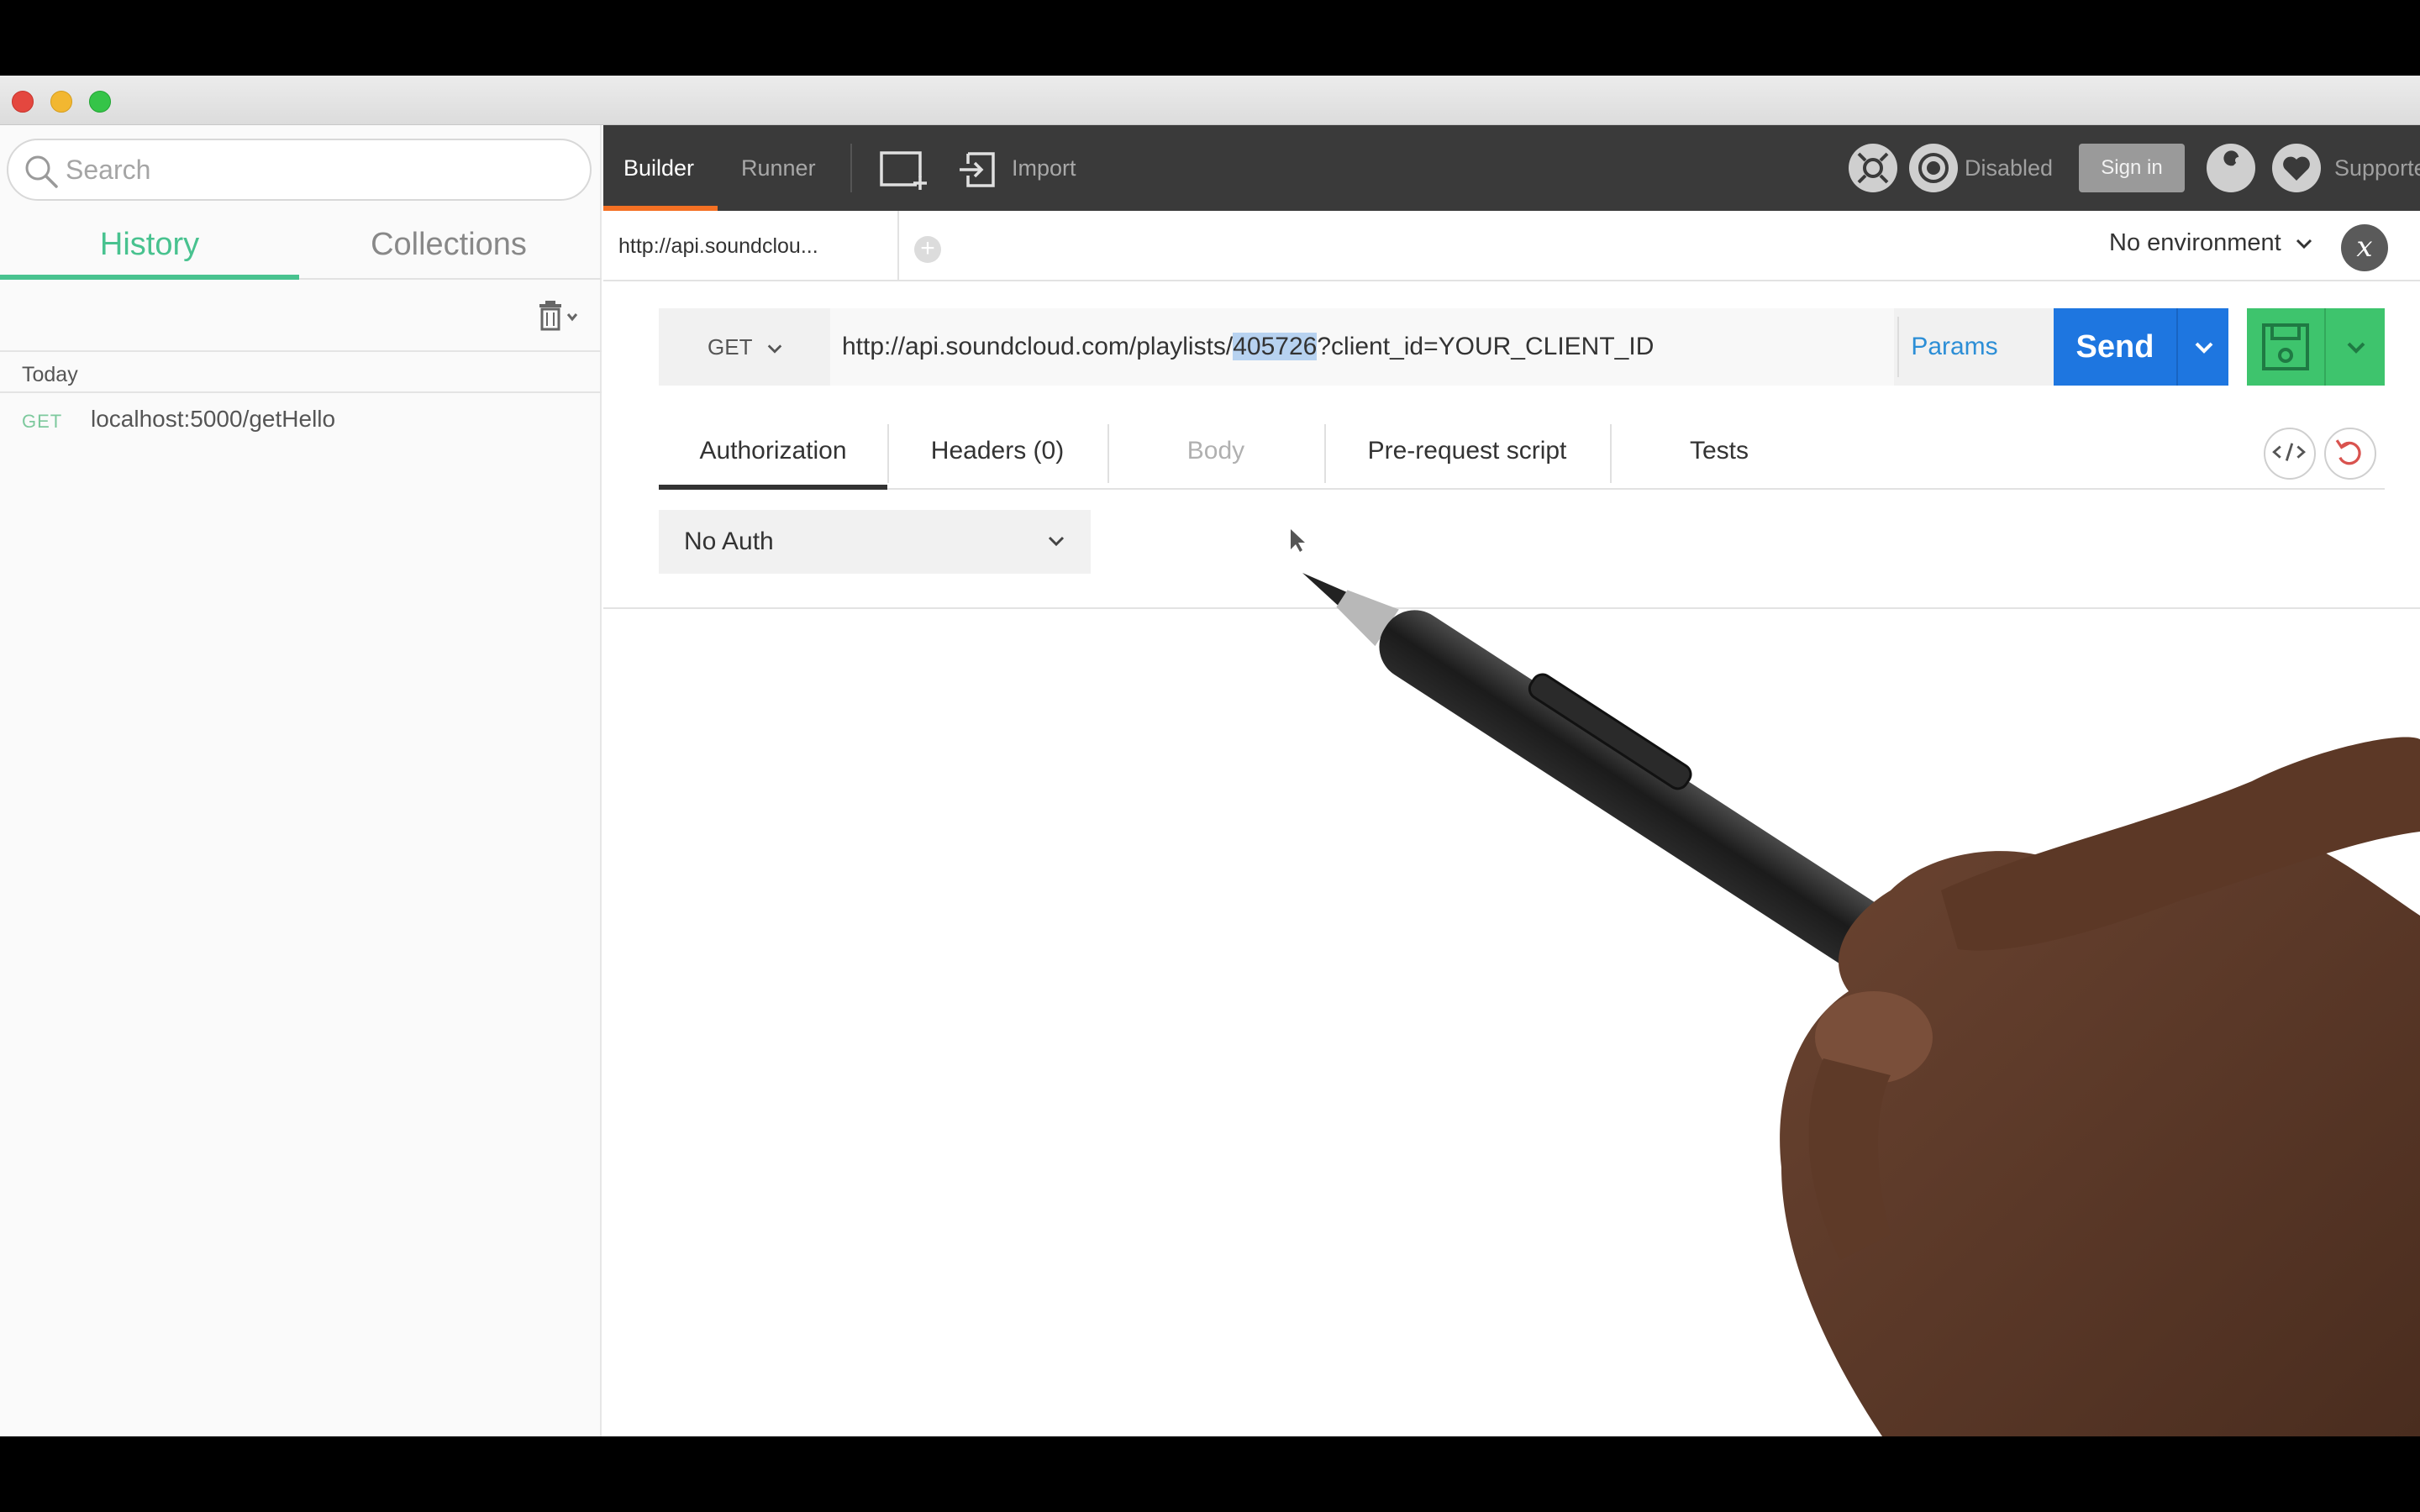  I want to click on sign-in-button: Sign in, so click(2132, 168).